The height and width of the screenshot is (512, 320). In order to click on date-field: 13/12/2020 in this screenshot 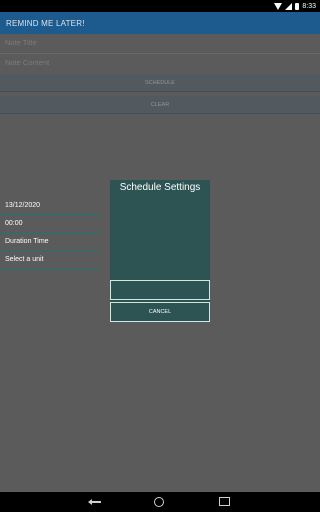, I will do `click(50, 206)`.